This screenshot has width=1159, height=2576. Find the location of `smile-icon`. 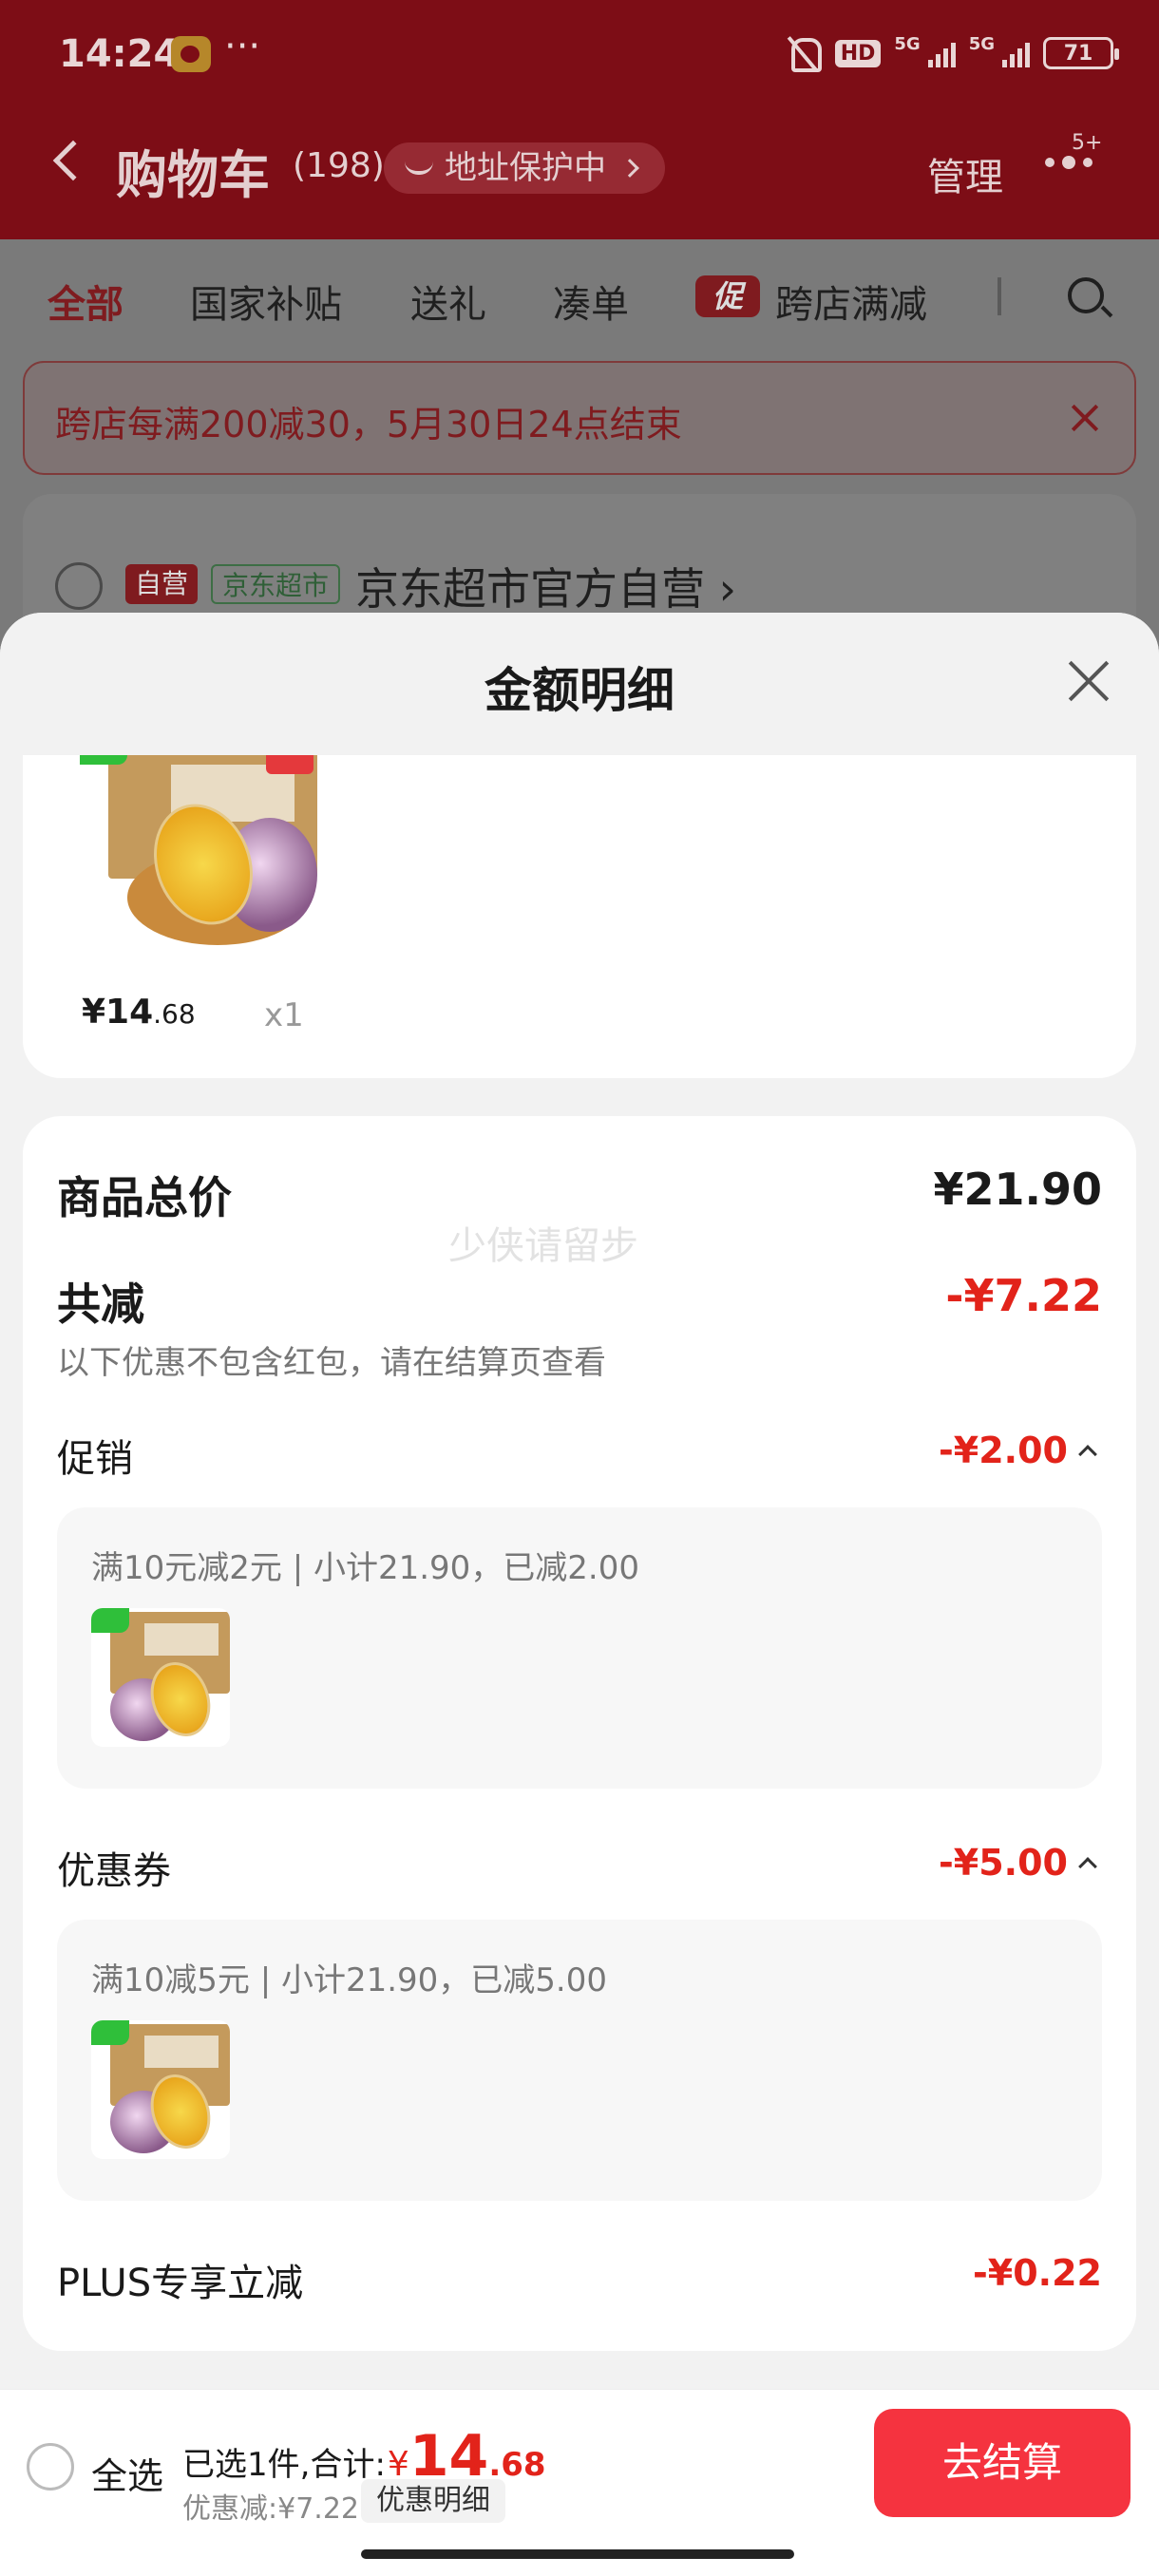

smile-icon is located at coordinates (419, 168).